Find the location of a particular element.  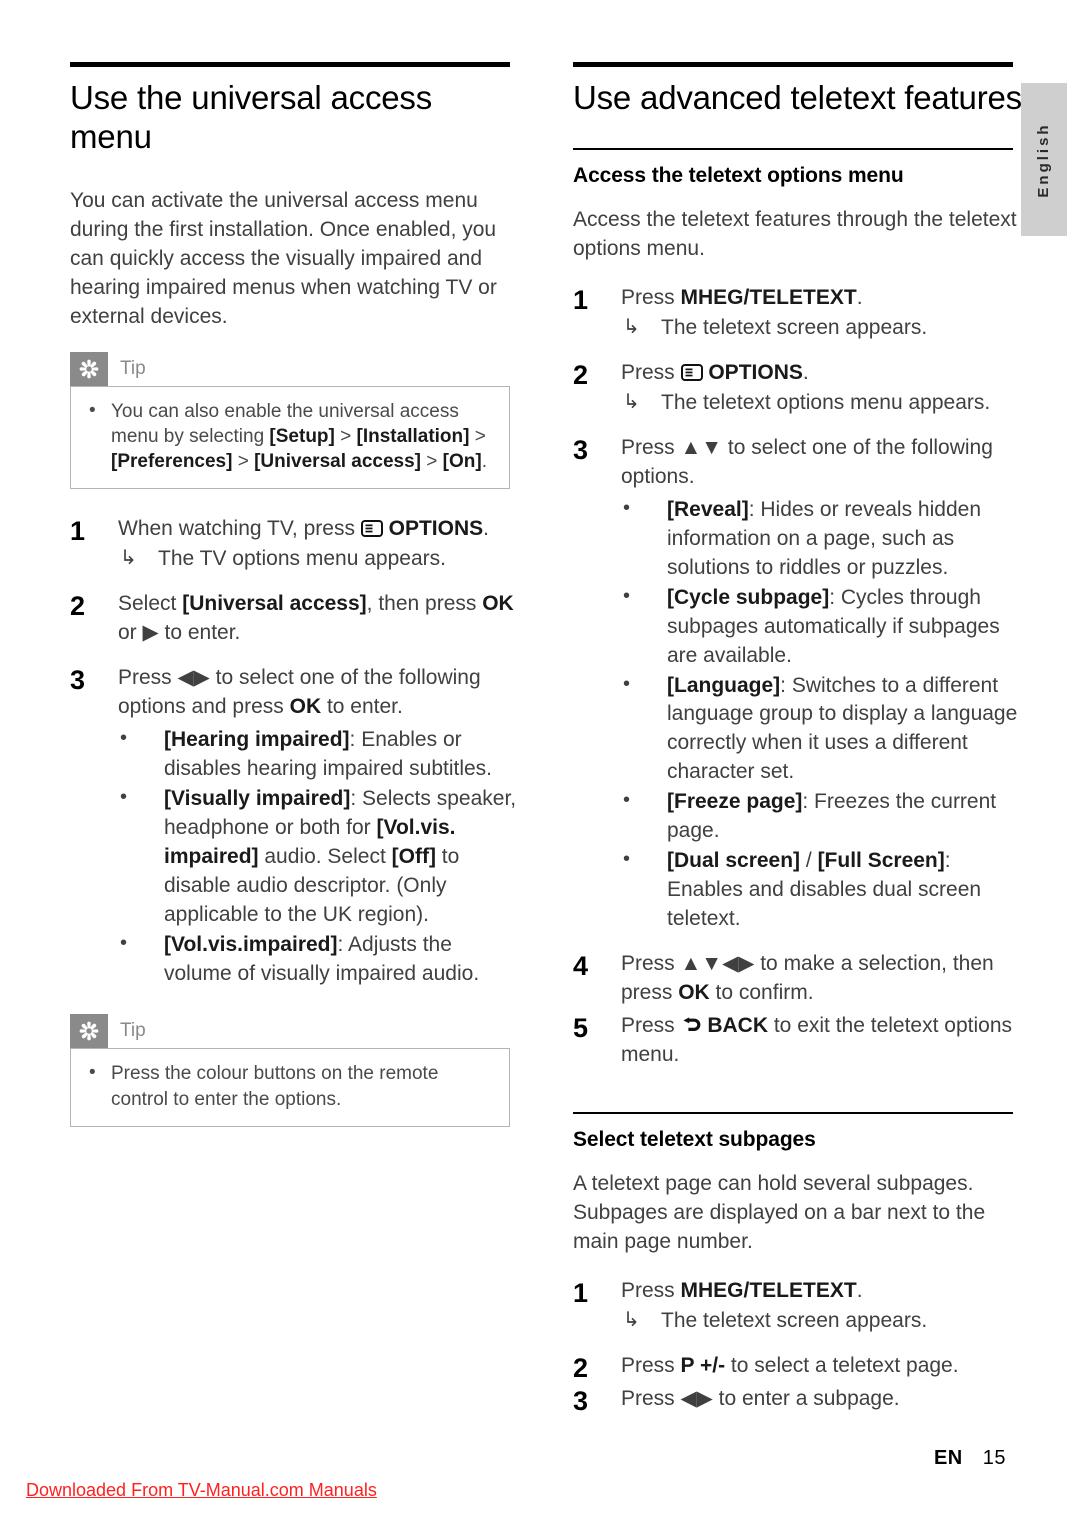

step-result: ↳ The TV options menu appears. is located at coordinates (319, 559).